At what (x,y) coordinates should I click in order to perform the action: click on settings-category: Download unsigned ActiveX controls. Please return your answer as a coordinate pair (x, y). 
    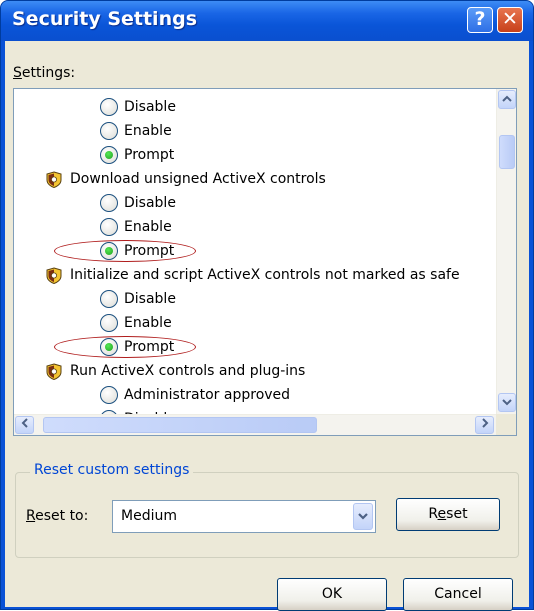
    Looking at the image, I should click on (186, 179).